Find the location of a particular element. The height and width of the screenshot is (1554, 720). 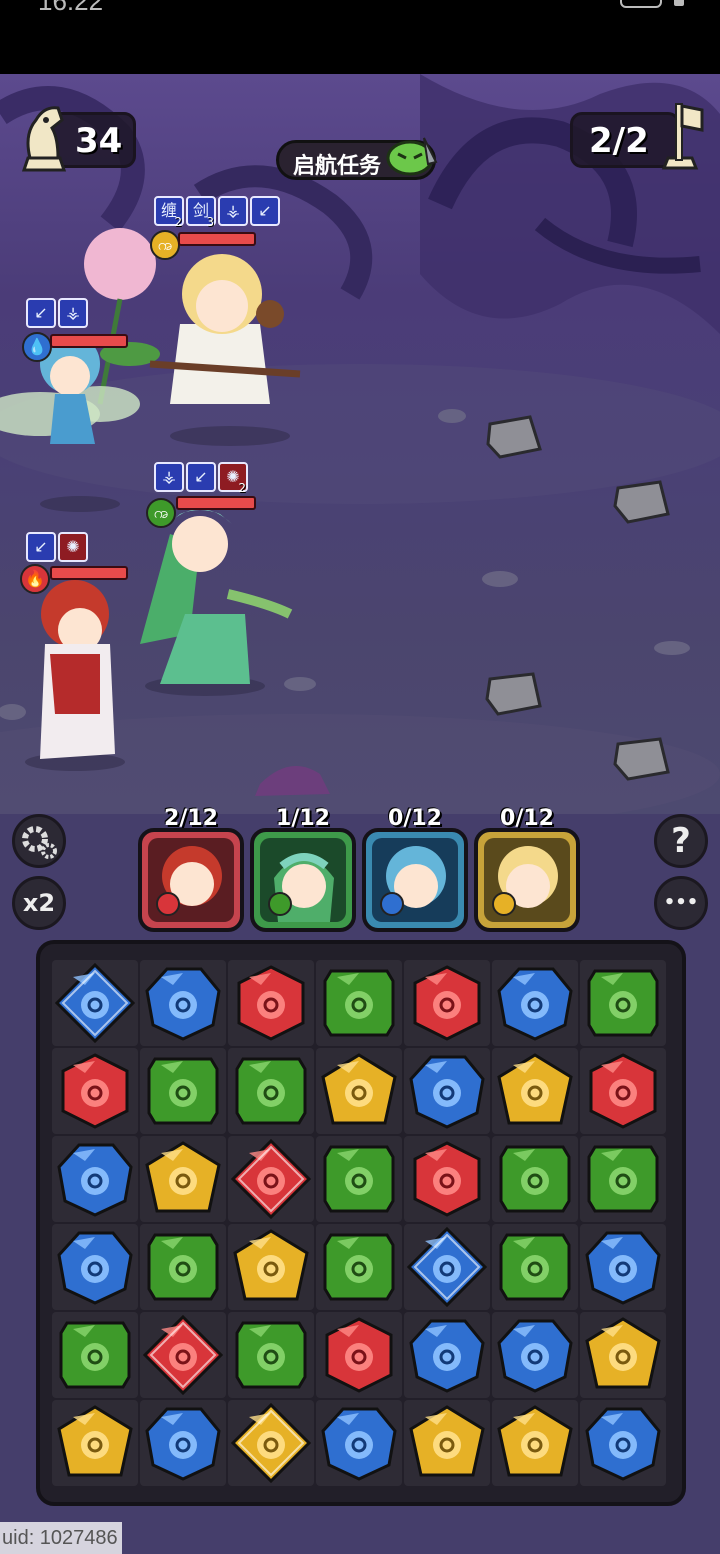

water-hero-portrait is located at coordinates (415, 880).